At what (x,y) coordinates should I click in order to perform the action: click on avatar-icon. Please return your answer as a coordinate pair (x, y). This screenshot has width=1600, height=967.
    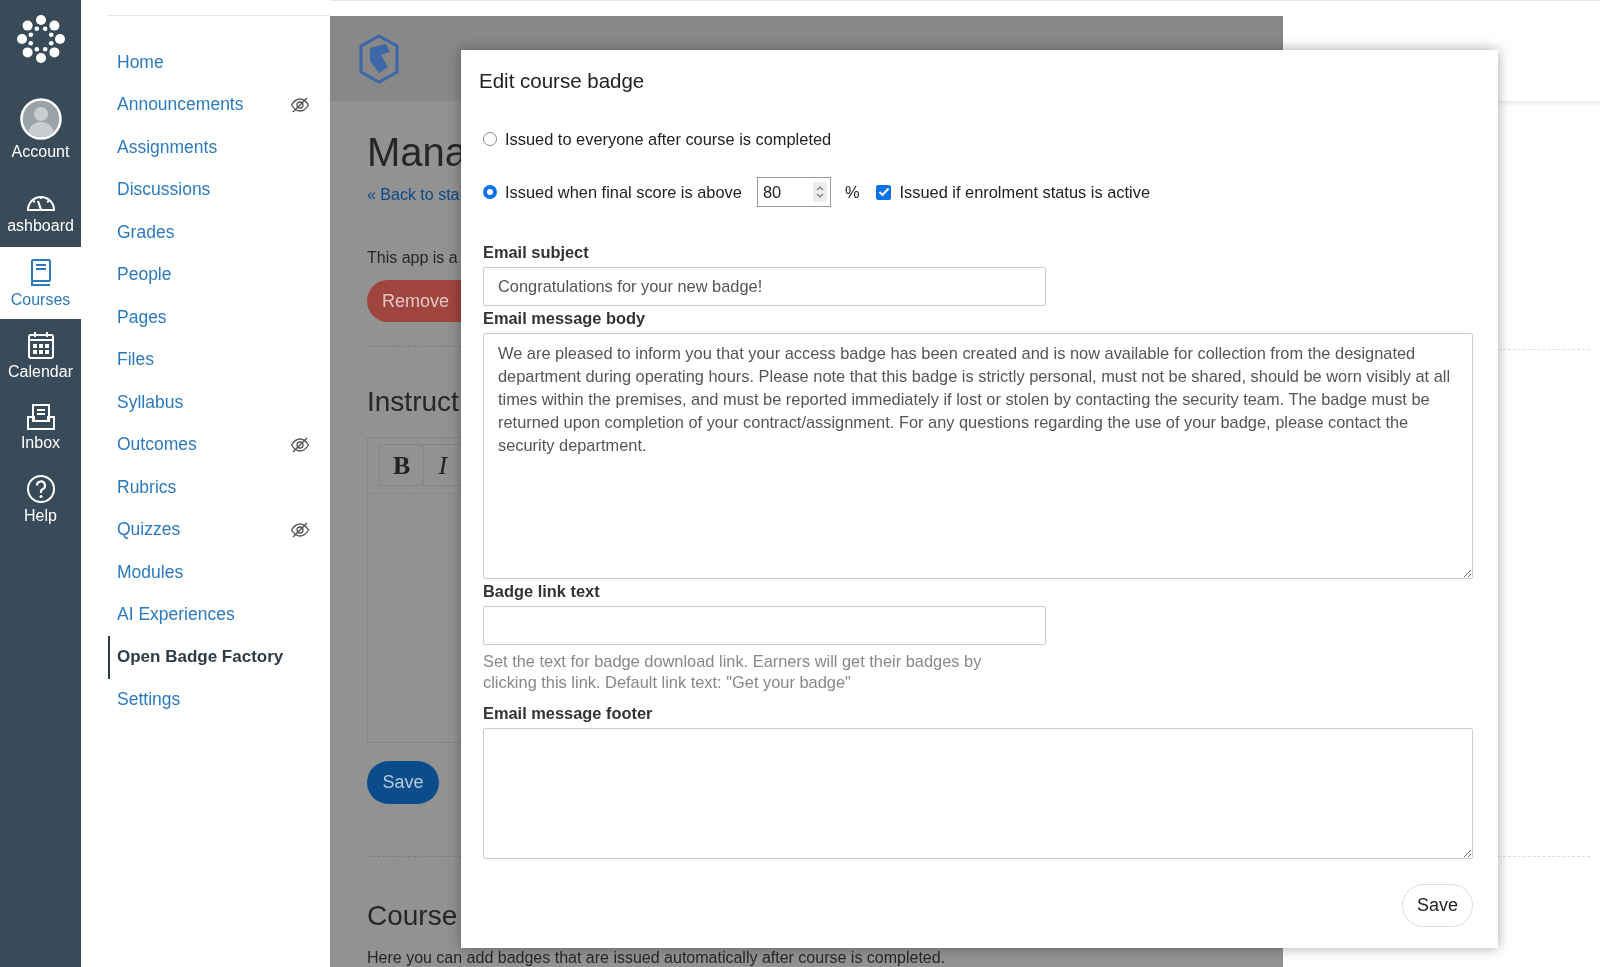
    Looking at the image, I should click on (40, 119).